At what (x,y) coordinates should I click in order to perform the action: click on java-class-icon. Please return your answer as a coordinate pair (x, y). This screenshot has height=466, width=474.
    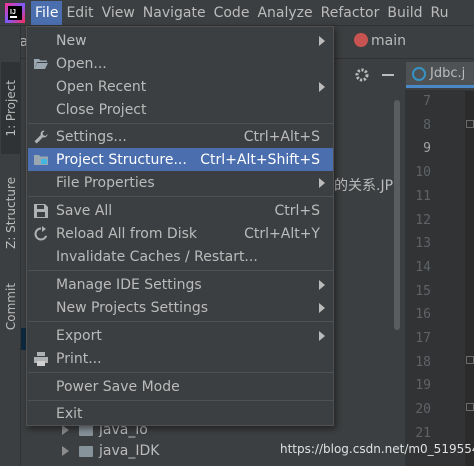
    Looking at the image, I should click on (419, 73).